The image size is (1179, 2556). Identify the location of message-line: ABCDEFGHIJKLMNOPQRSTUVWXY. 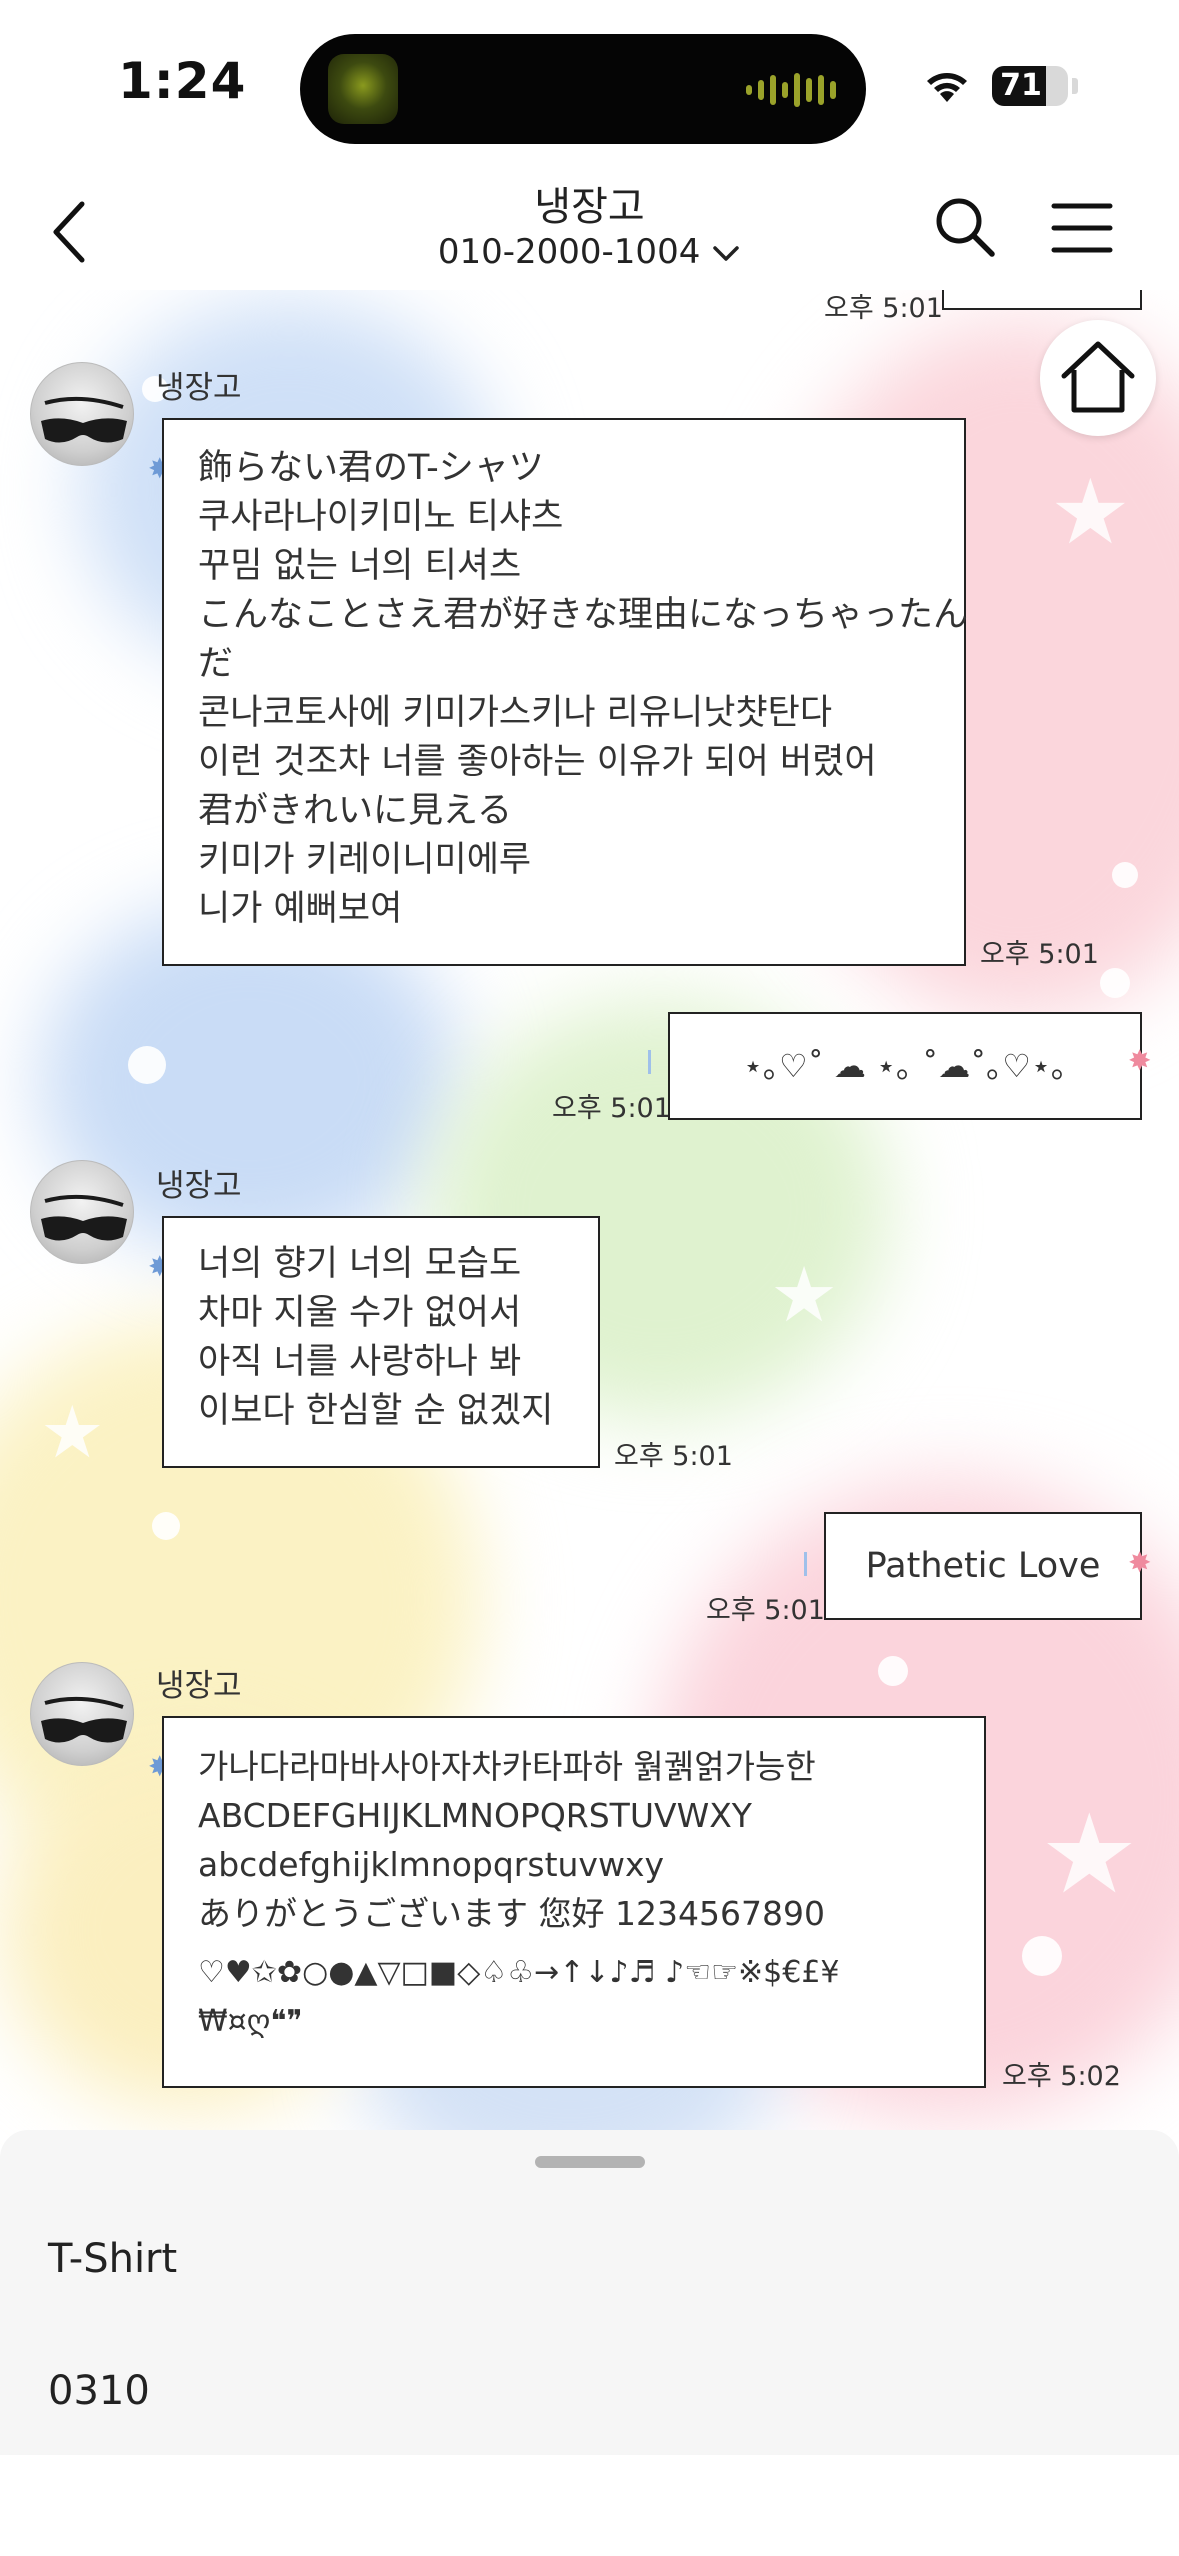
(475, 1815).